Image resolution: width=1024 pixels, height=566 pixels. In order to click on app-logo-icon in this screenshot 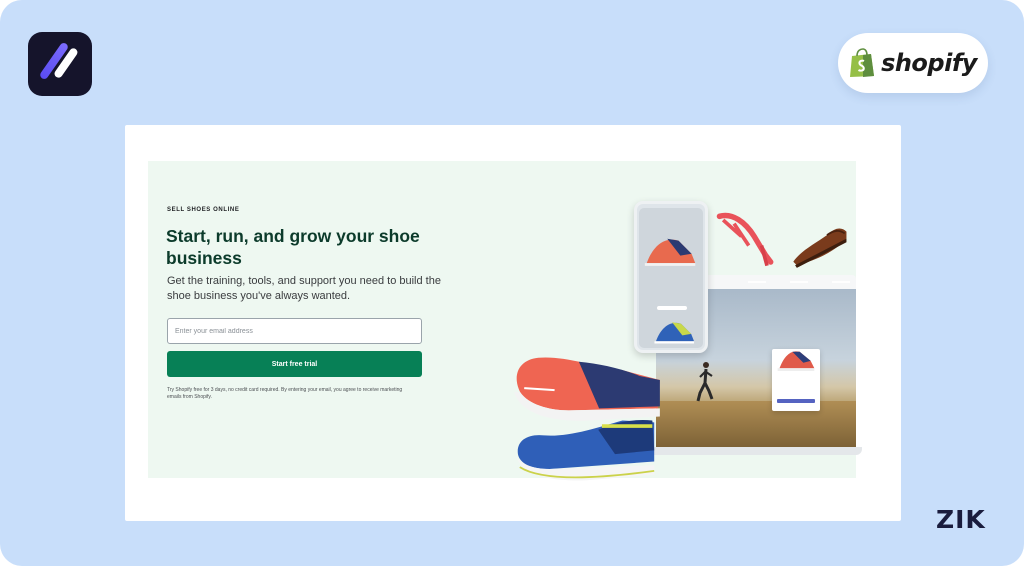, I will do `click(60, 64)`.